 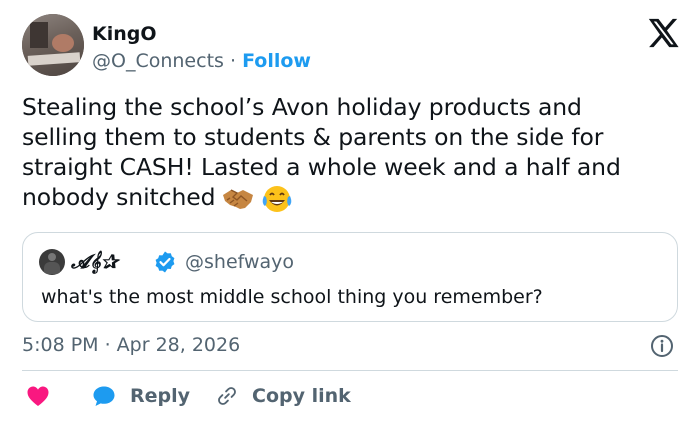 I want to click on tweet-timestamp: 5:08 PM · Apr 28, 2026, so click(x=131, y=345).